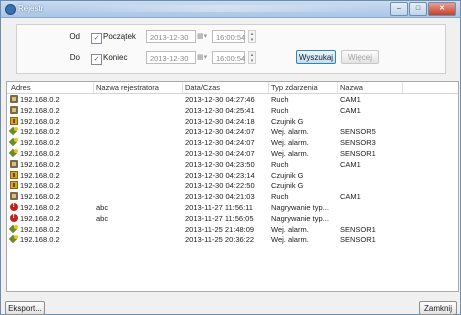 The width and height of the screenshot is (461, 315). What do you see at coordinates (202, 57) in the screenshot?
I see `to-calendar-icon: ▦▾` at bounding box center [202, 57].